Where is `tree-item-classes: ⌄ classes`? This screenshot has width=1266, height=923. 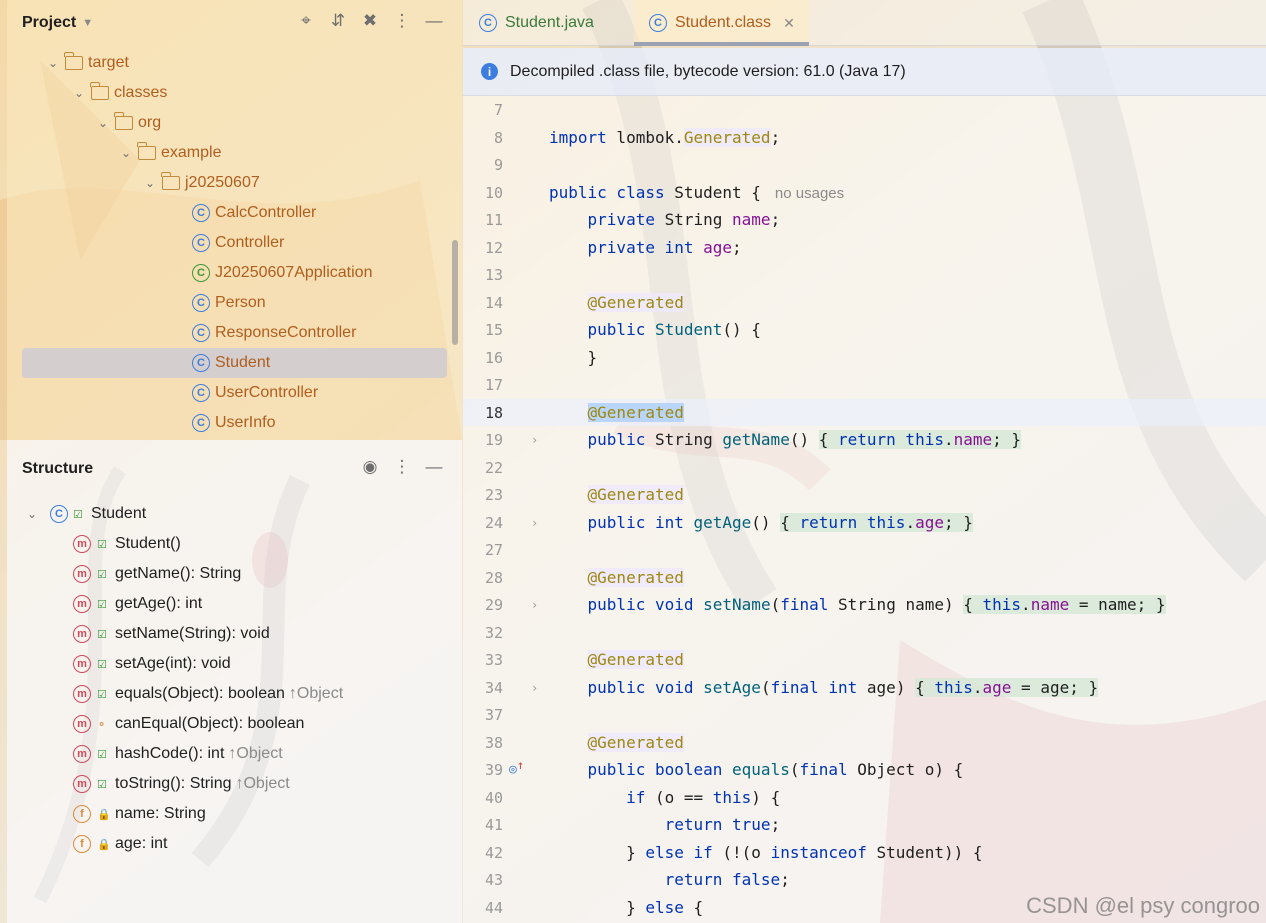 tree-item-classes: ⌄ classes is located at coordinates (119, 93).